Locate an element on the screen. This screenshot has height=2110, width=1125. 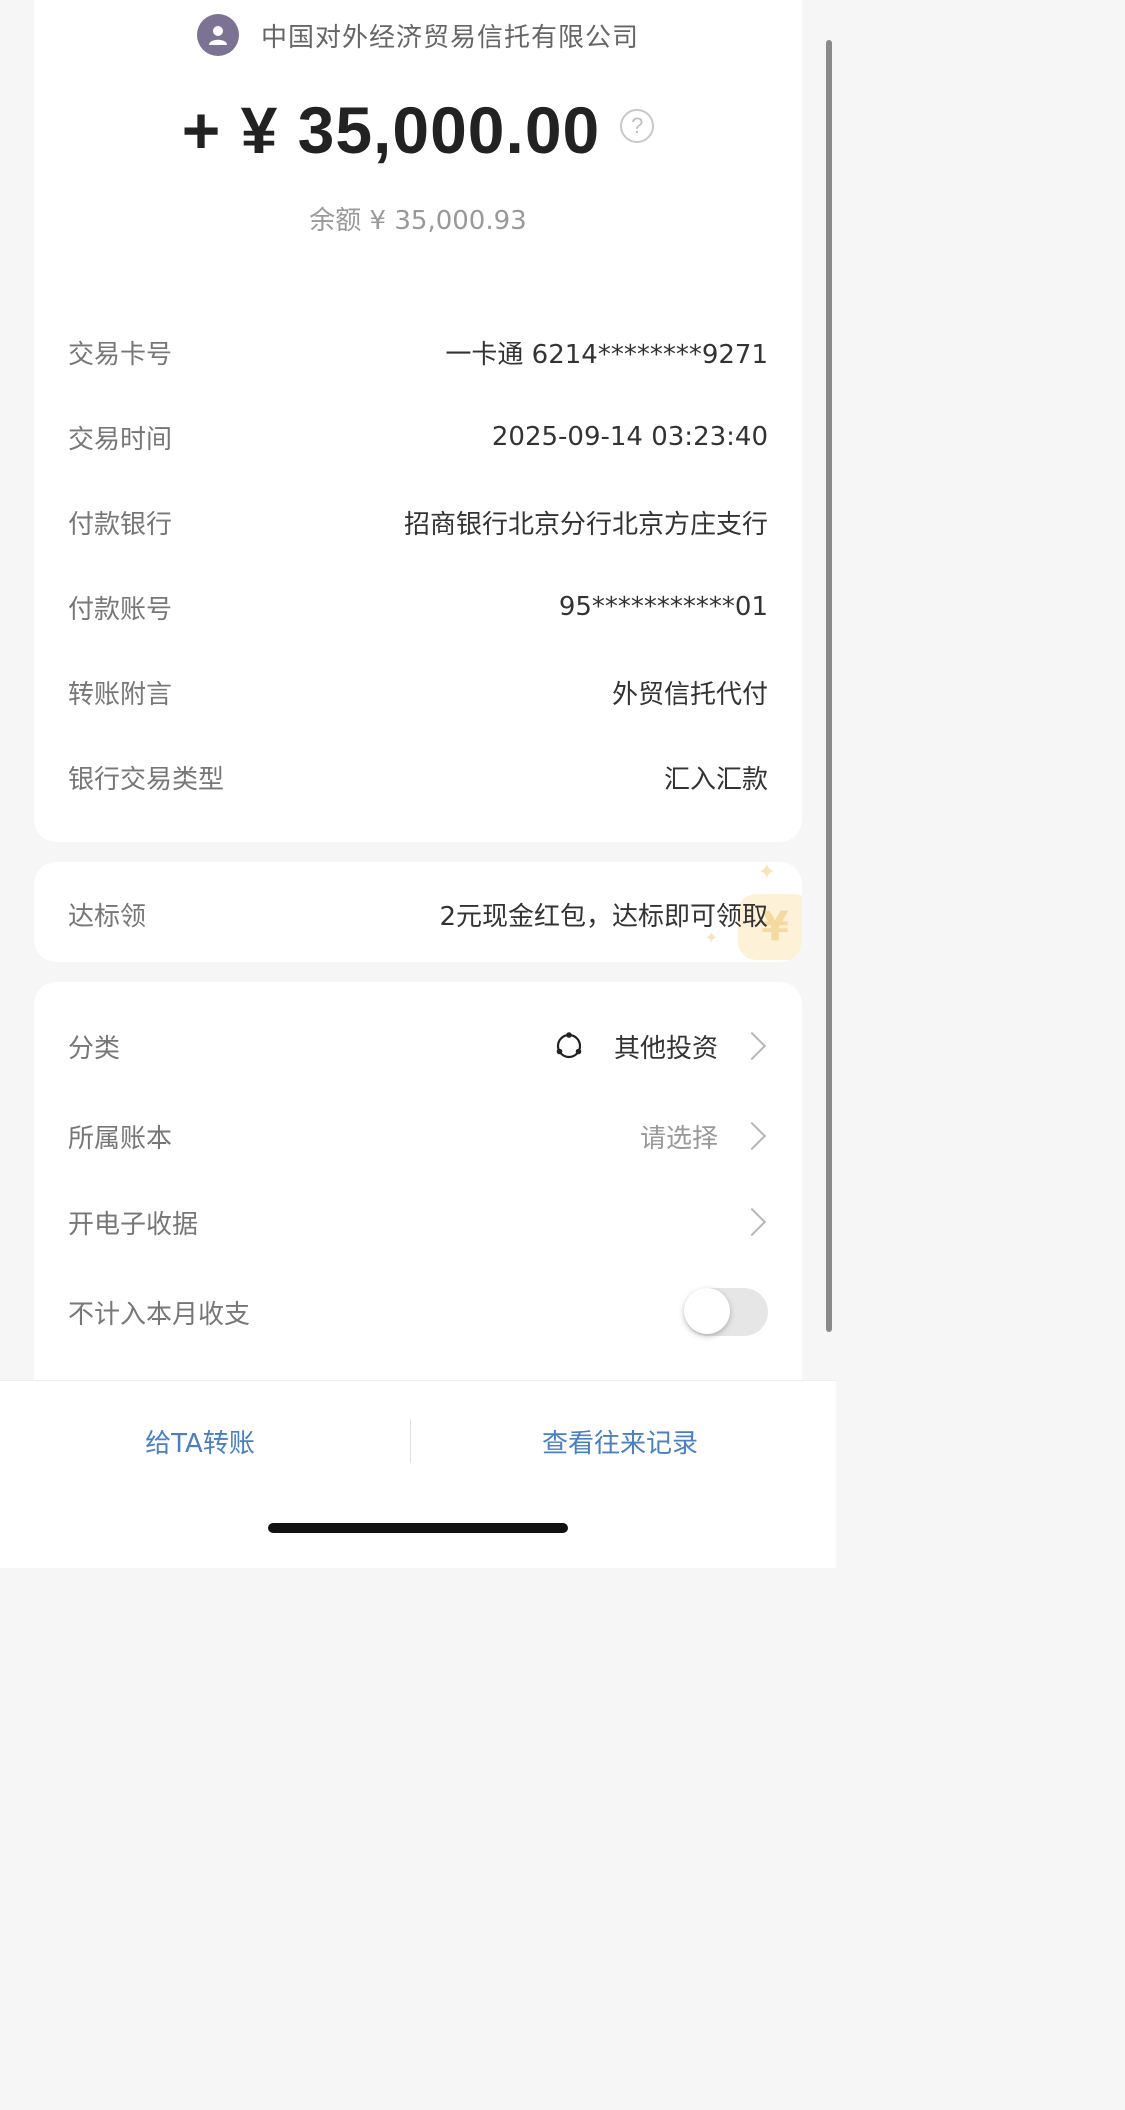
exclude-month-row: 不计入本月收支 is located at coordinates (418, 1312).